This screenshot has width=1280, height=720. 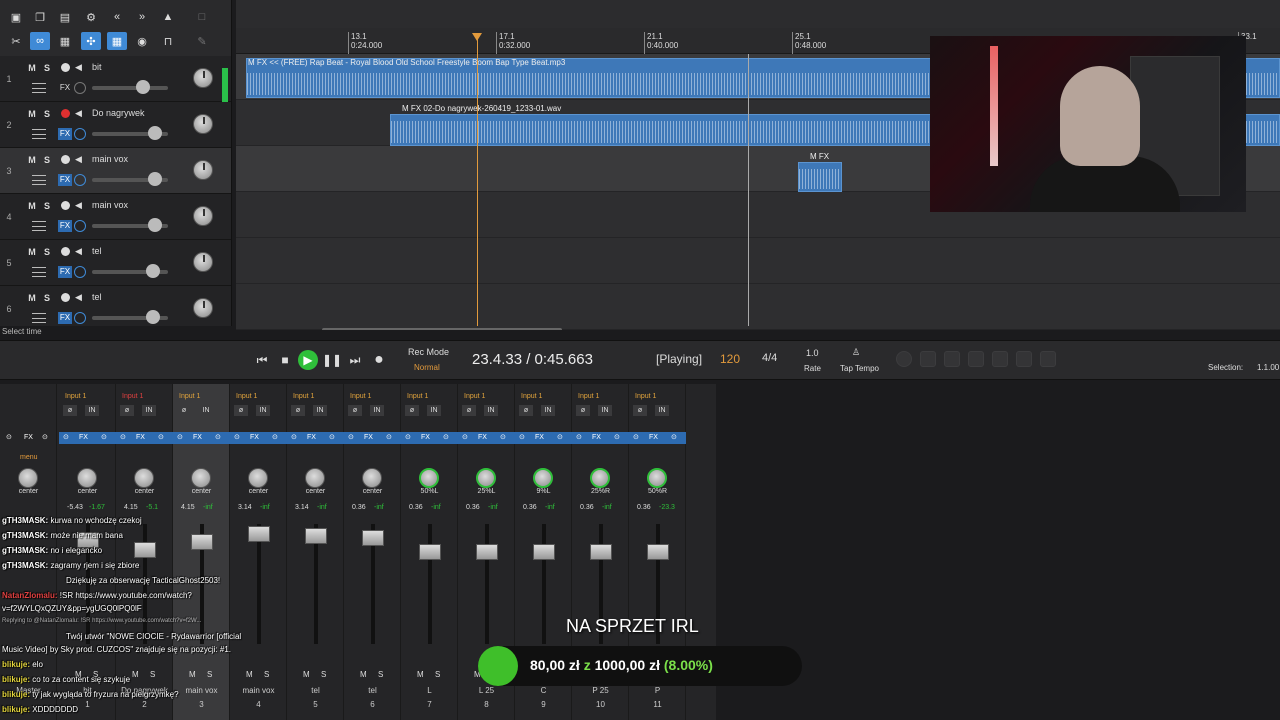 What do you see at coordinates (332, 360) in the screenshot?
I see `pause-icon: ❚❚` at bounding box center [332, 360].